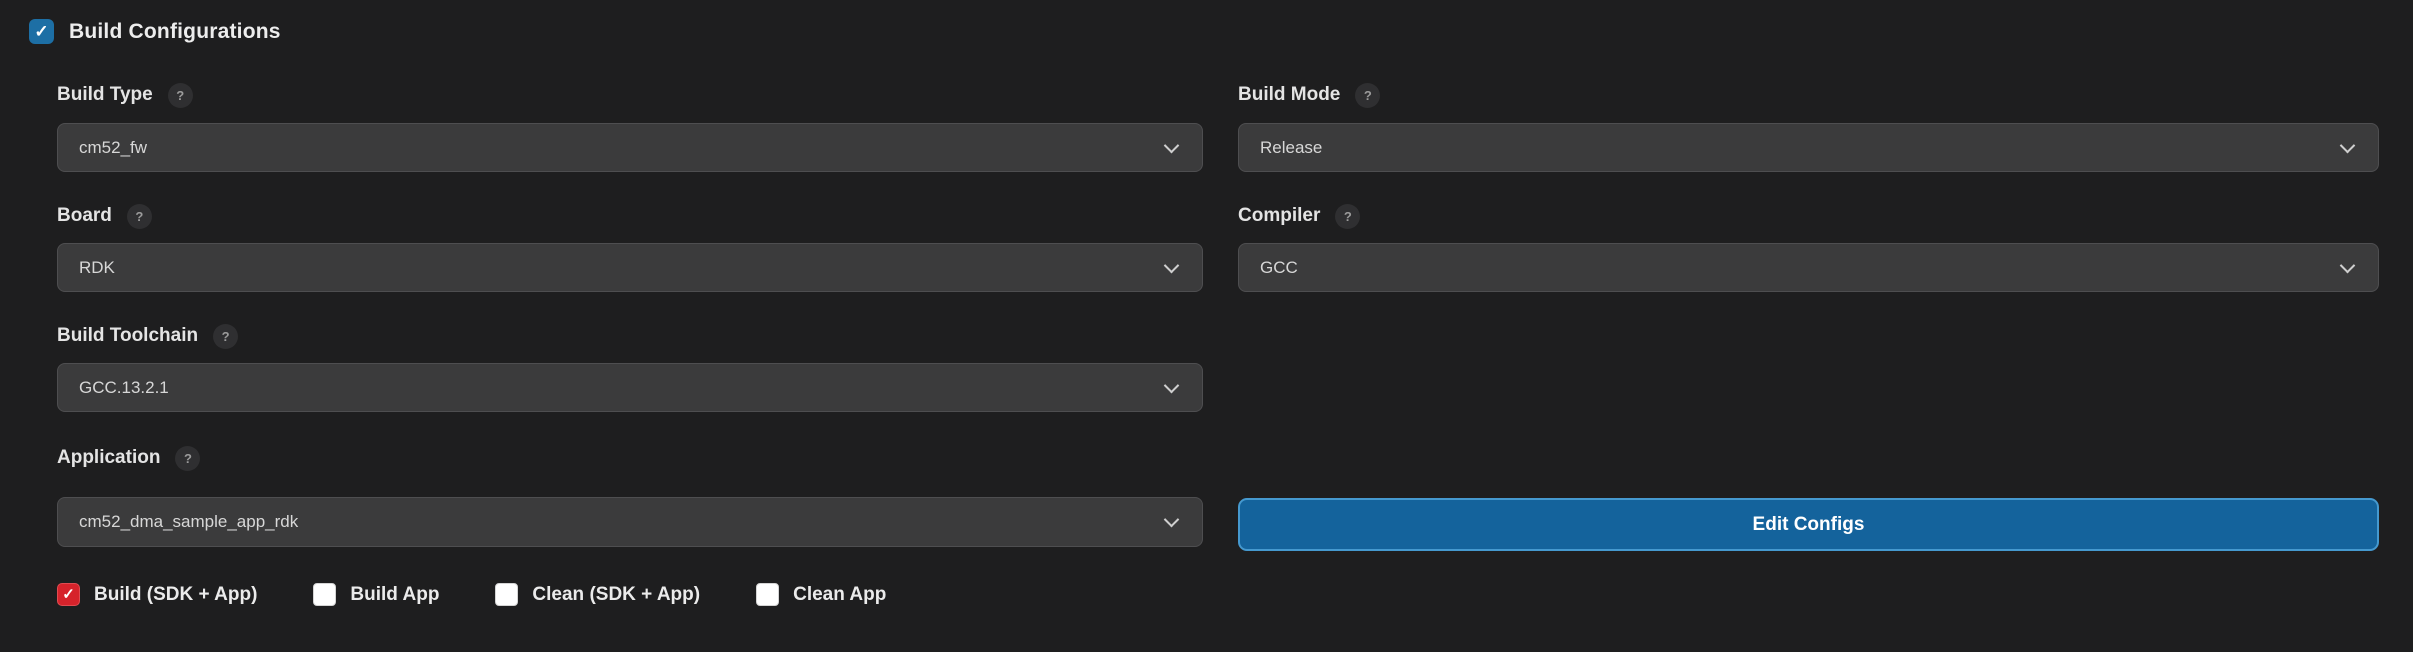  I want to click on board-select: RDK, so click(630, 267).